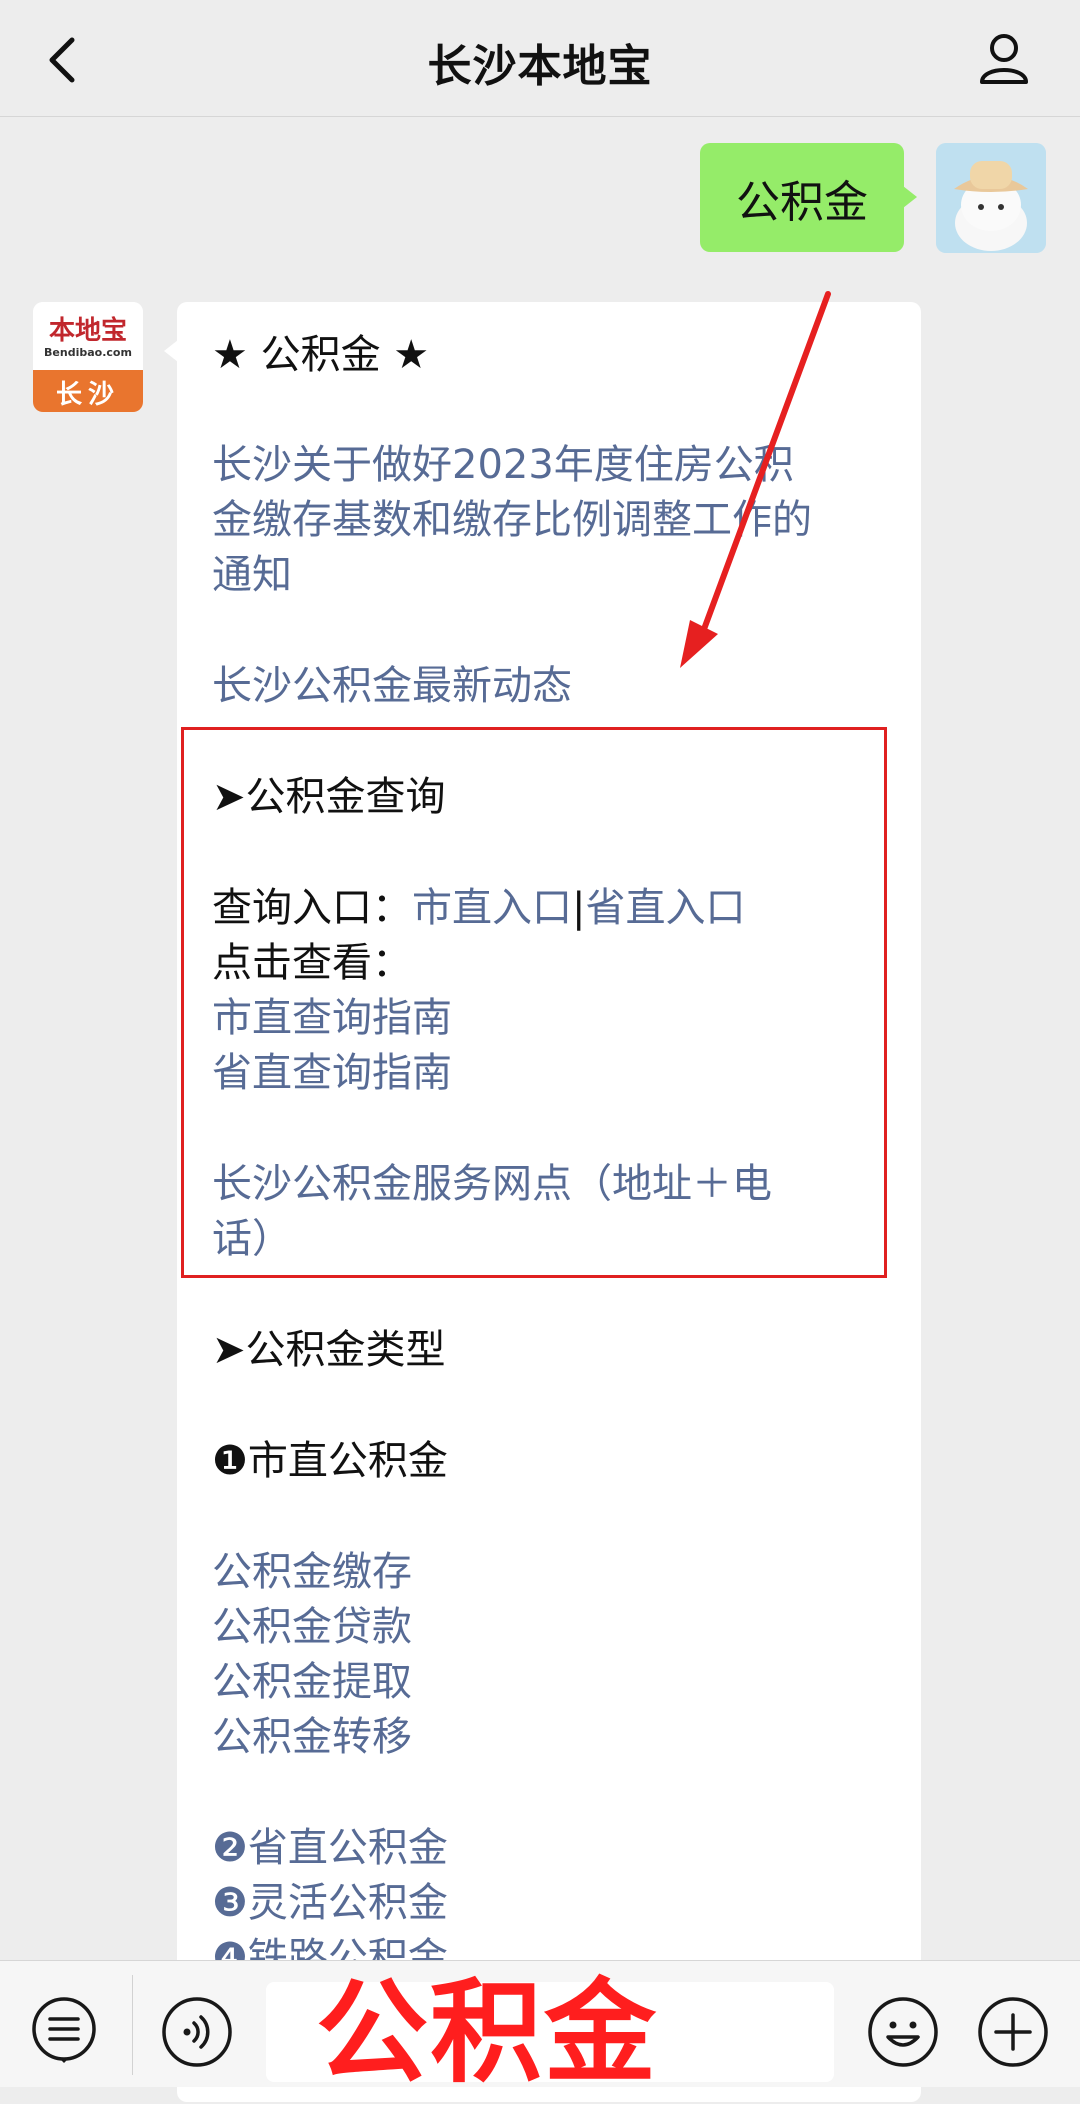  Describe the element at coordinates (910, 197) in the screenshot. I see `sent-bubble-tail` at that location.